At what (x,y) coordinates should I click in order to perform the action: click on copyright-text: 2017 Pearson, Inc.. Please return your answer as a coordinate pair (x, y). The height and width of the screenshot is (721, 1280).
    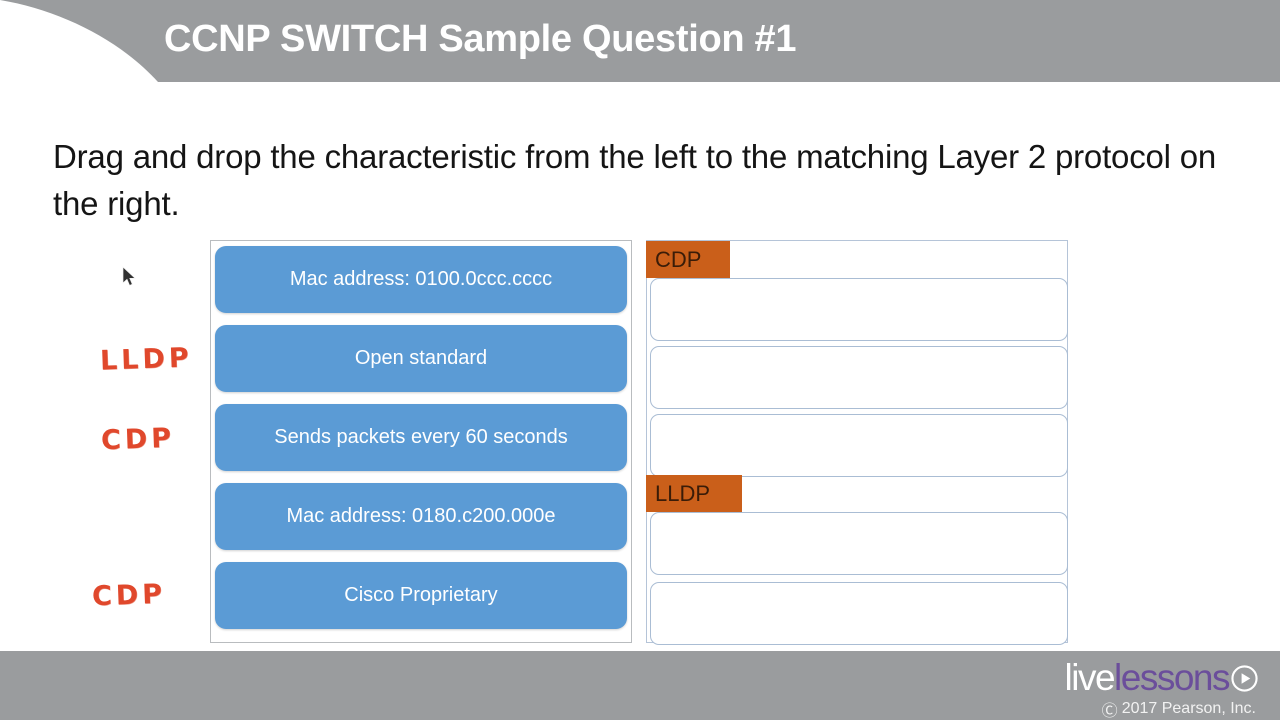
    Looking at the image, I should click on (1188, 708).